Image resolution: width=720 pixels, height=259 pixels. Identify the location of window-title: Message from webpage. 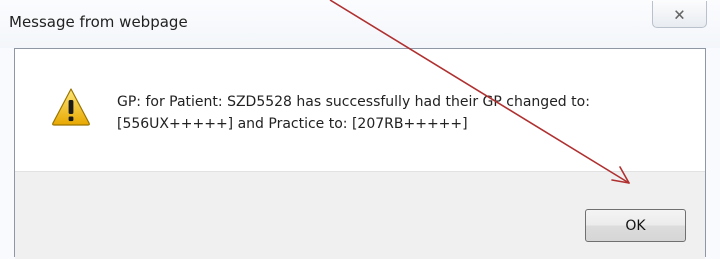
(98, 22).